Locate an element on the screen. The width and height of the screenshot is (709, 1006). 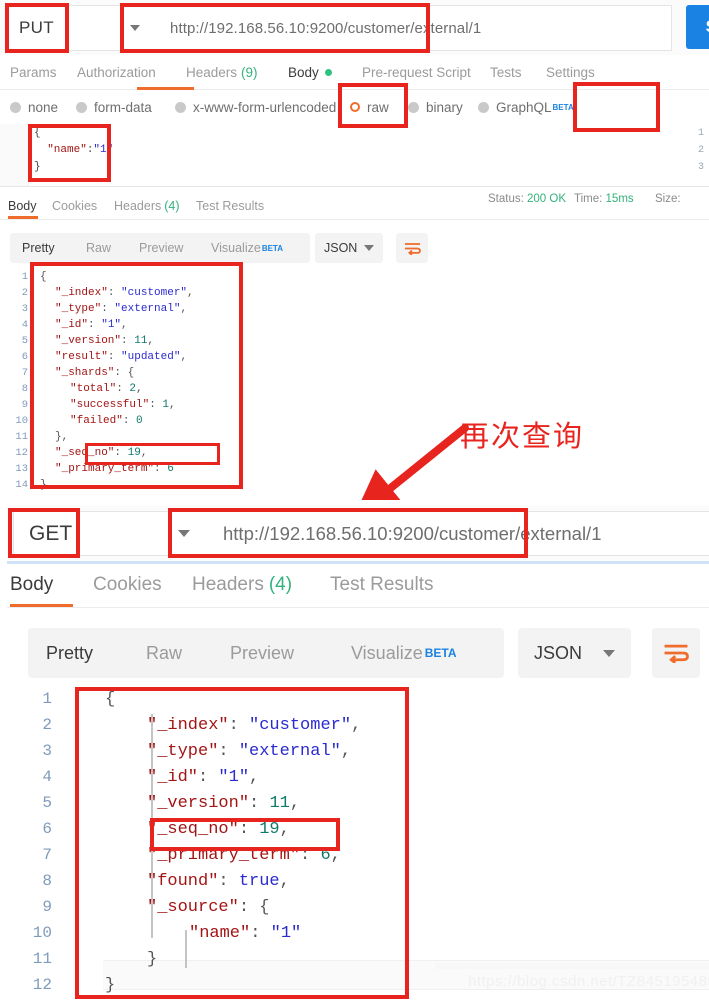
editor-gutter is located at coordinates (14, 155).